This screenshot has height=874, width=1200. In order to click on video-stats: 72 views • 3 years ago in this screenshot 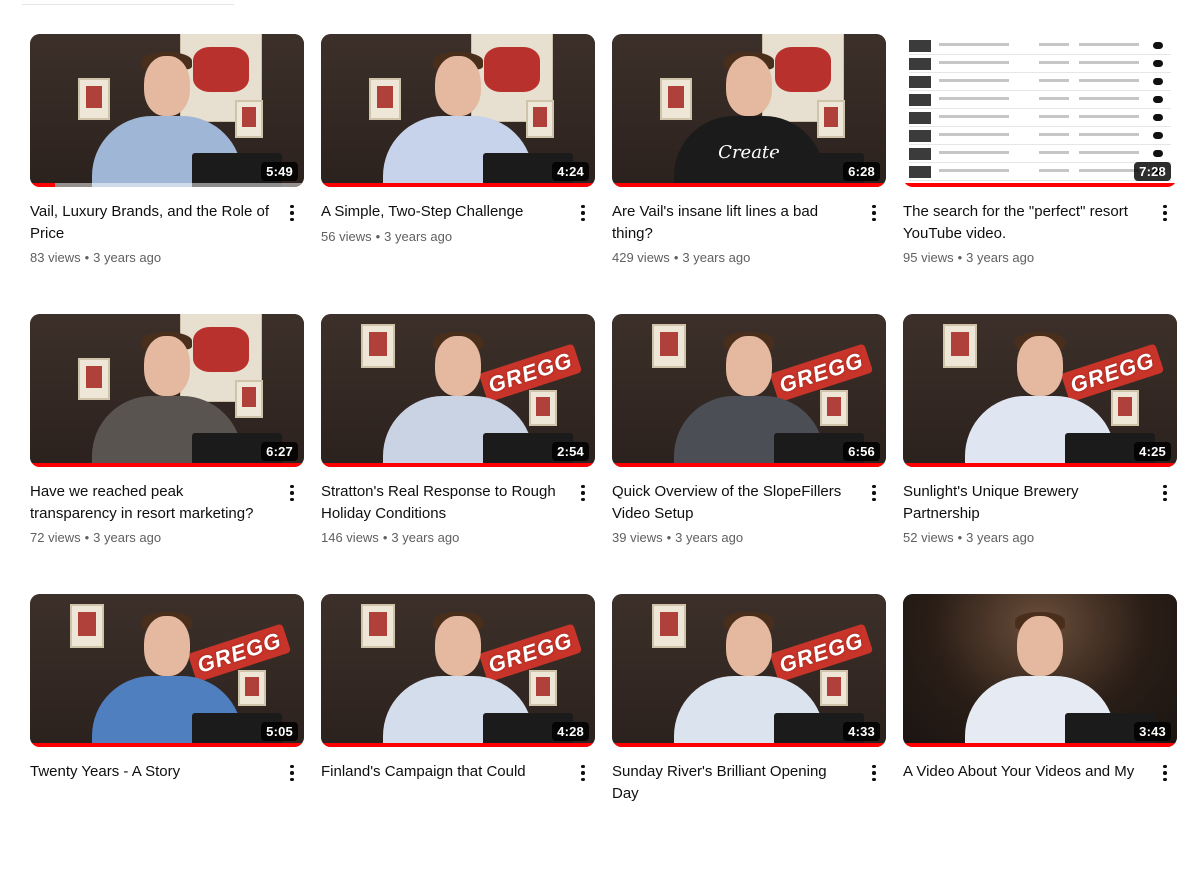, I will do `click(152, 537)`.